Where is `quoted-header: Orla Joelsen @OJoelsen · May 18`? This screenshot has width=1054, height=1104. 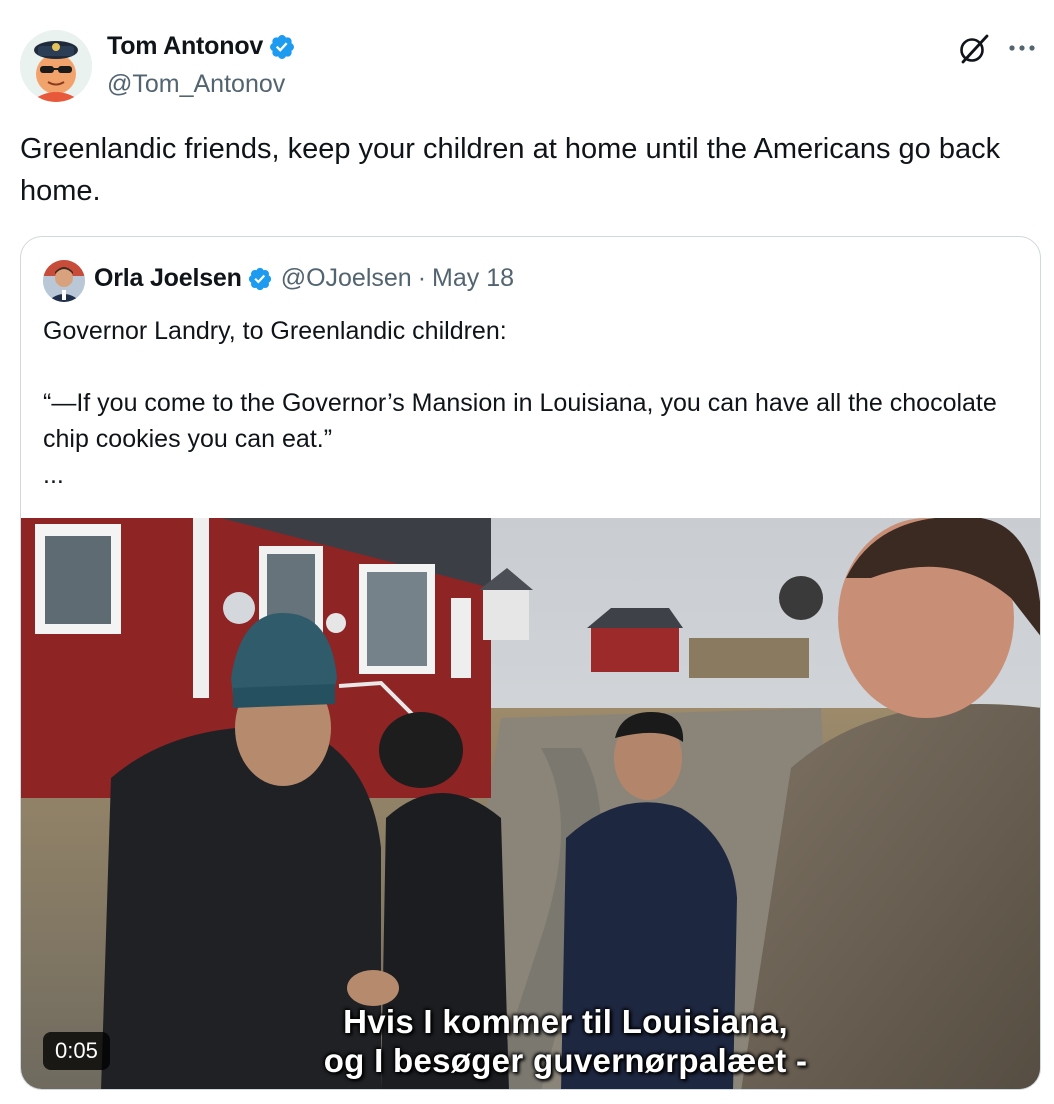
quoted-header: Orla Joelsen @OJoelsen · May 18 is located at coordinates (304, 278).